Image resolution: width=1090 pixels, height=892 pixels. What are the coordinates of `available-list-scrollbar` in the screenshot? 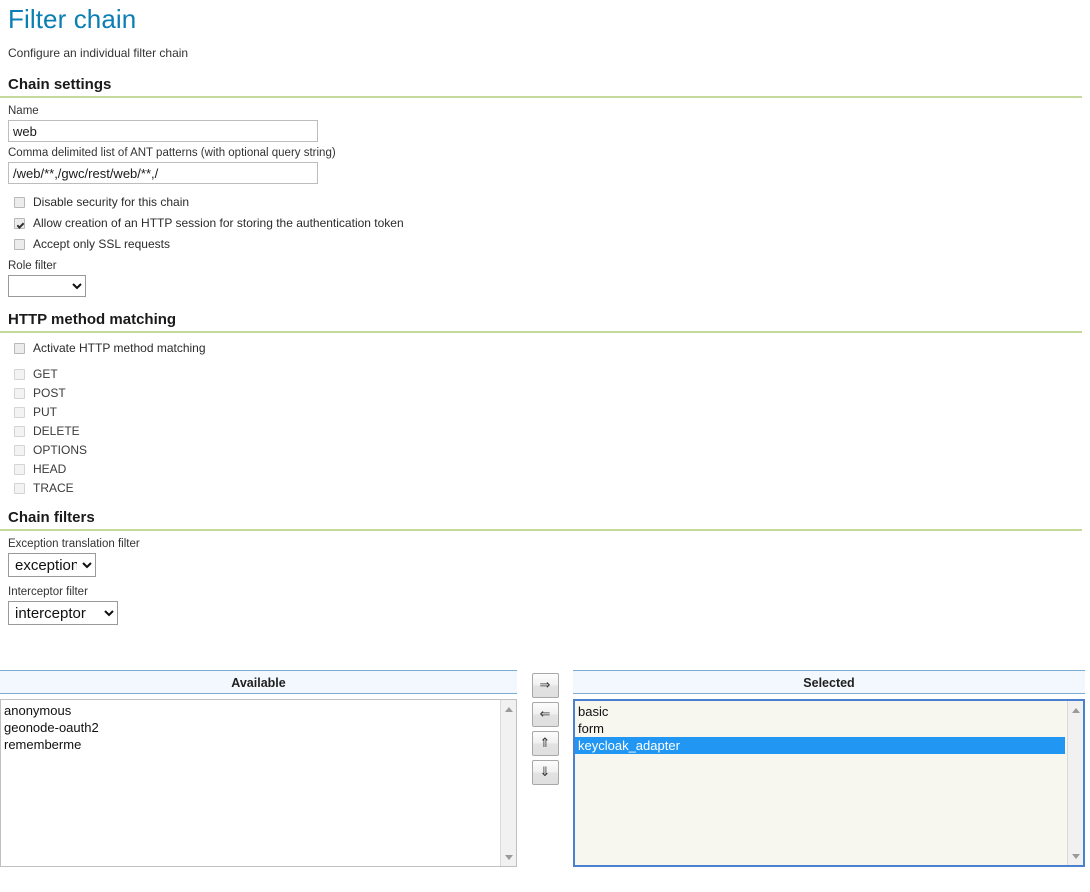 It's located at (508, 783).